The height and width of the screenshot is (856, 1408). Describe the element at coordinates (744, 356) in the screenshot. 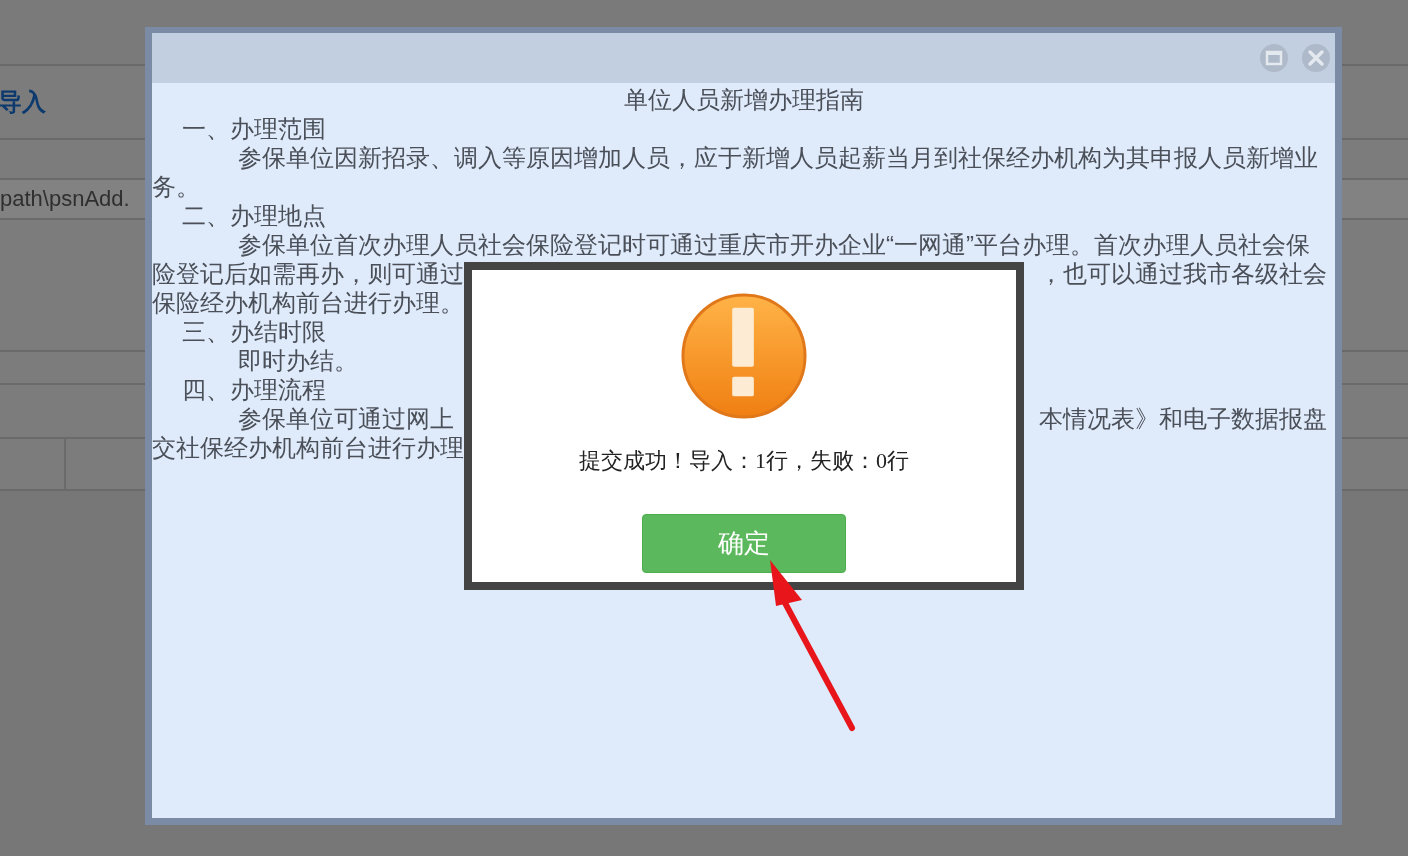

I see `warning-icon` at that location.